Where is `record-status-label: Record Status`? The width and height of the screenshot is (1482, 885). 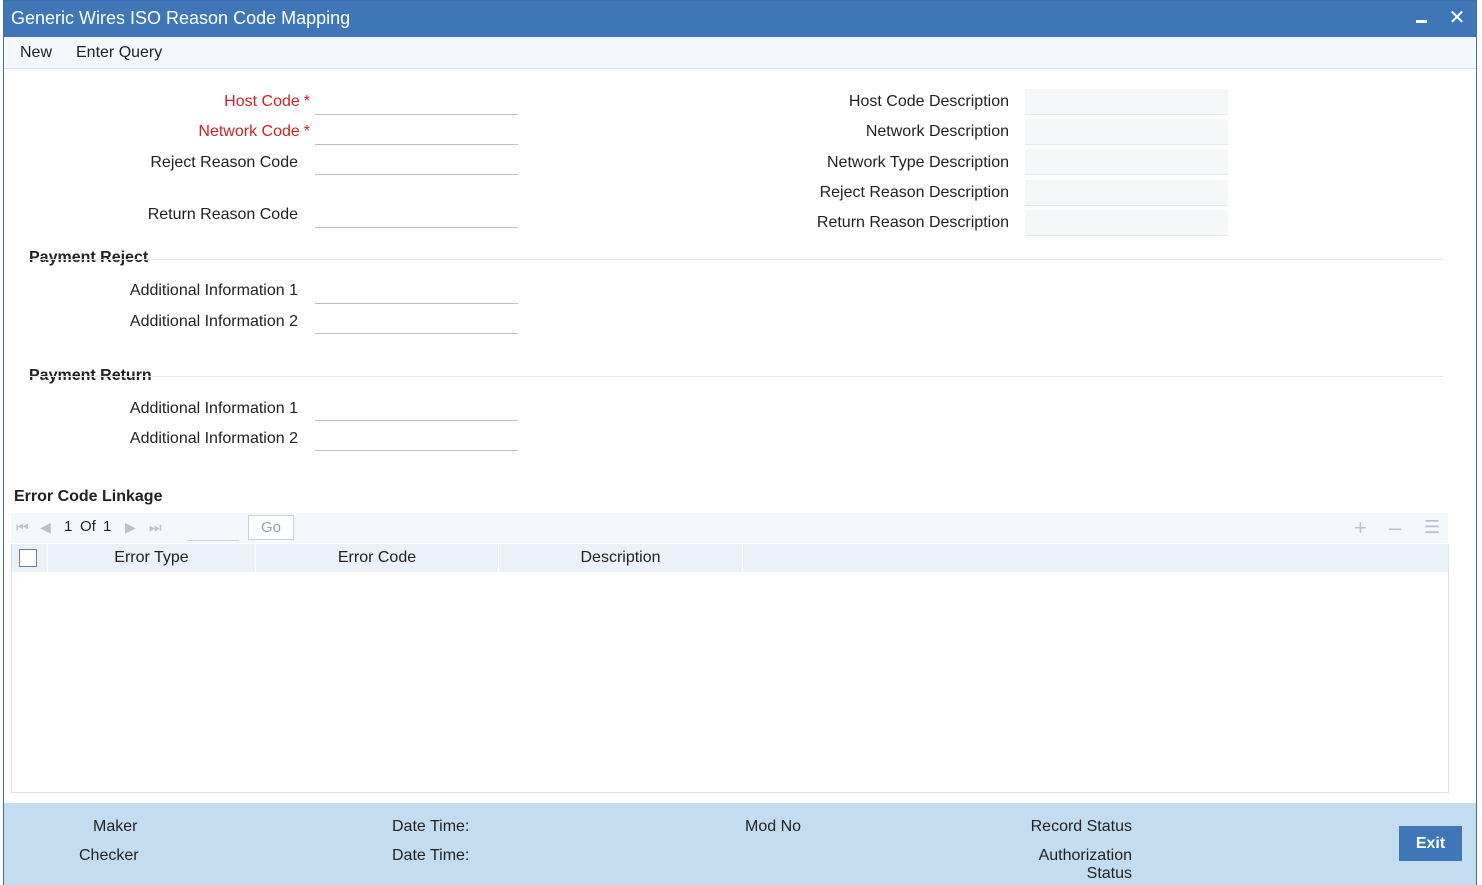 record-status-label: Record Status is located at coordinates (1081, 826).